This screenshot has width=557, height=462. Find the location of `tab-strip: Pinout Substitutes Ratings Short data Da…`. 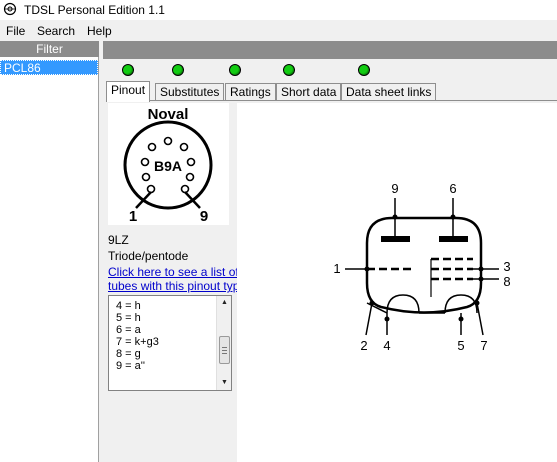

tab-strip: Pinout Substitutes Ratings Short data Da… is located at coordinates (331, 91).